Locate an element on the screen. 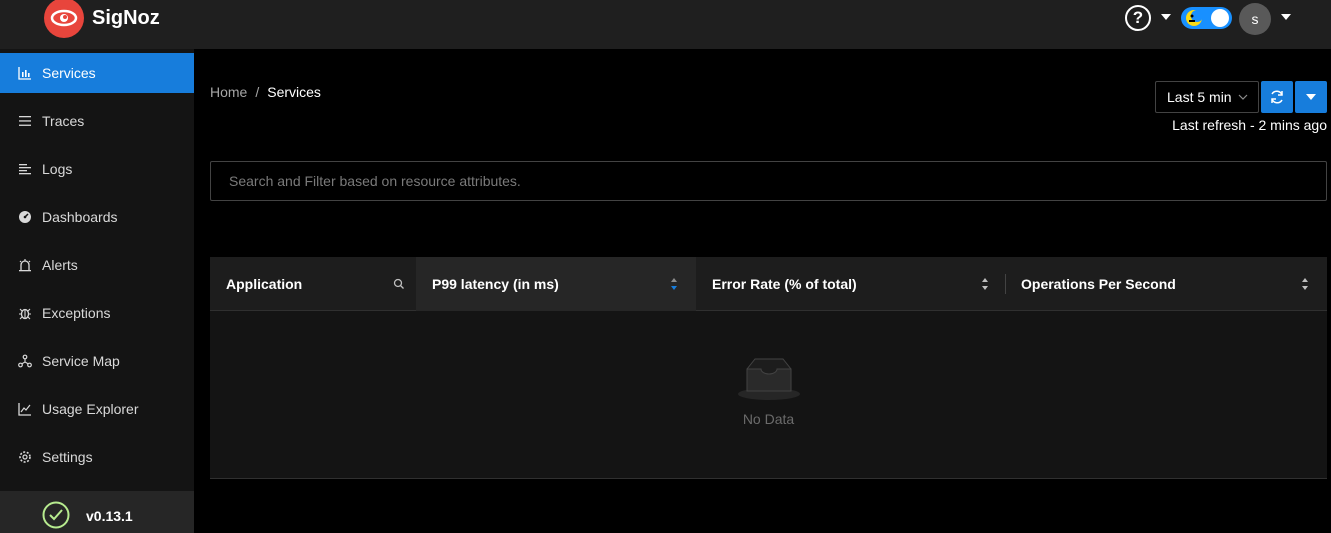 The image size is (1331, 533). sidebar-item-label: Alerts is located at coordinates (60, 265).